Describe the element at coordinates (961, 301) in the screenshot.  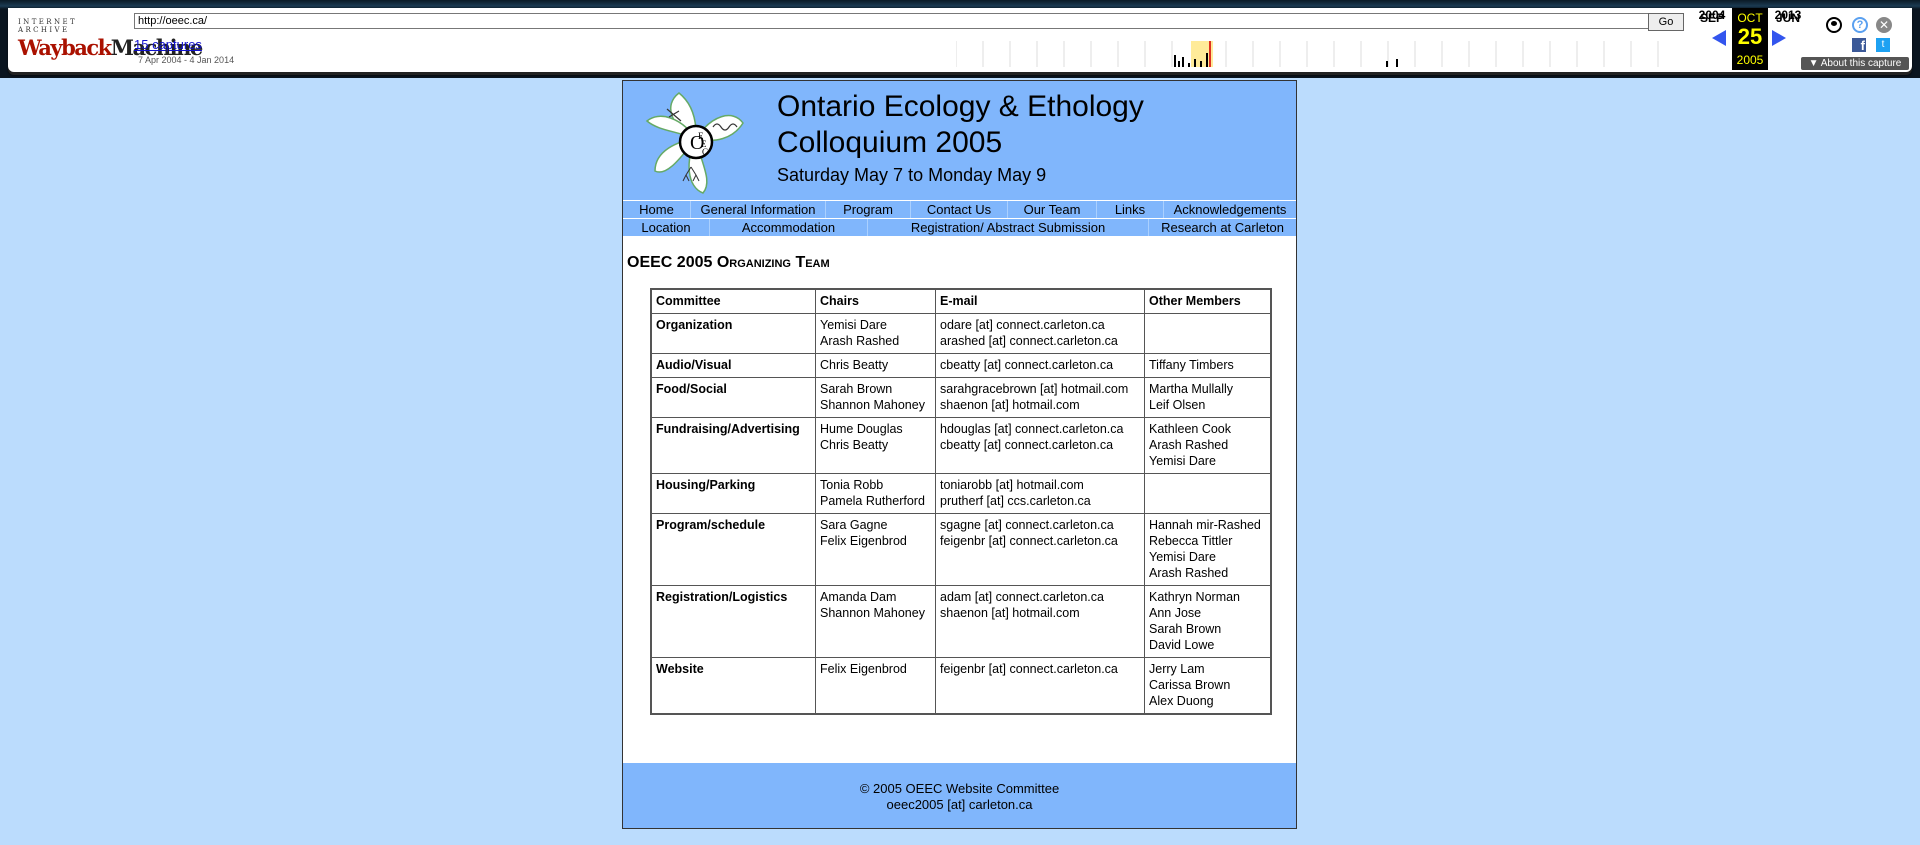
I see `table-header-row: Committee Chairs E-mail Other Members` at that location.